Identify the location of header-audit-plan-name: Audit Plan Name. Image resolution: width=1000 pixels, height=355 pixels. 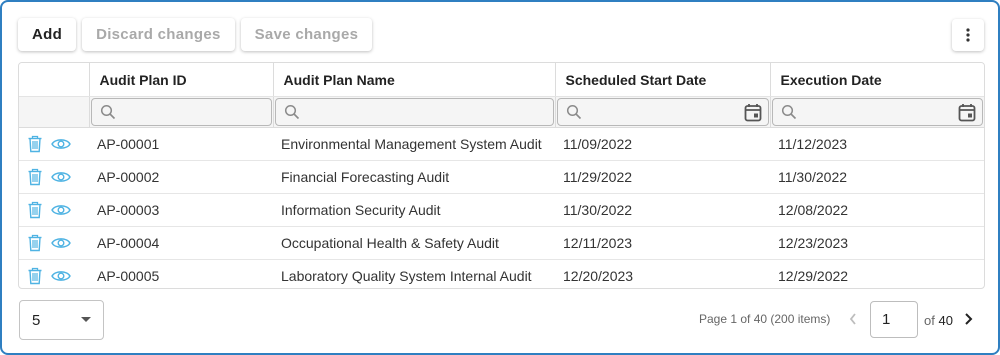
(414, 80).